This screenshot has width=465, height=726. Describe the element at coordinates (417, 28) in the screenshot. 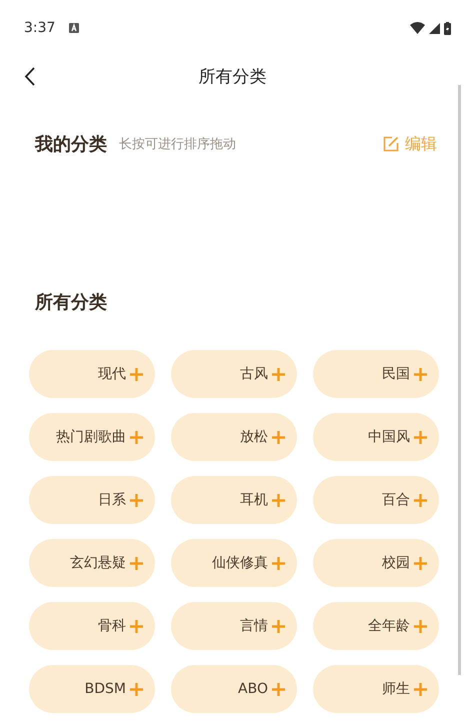

I see `wifi-icon` at that location.